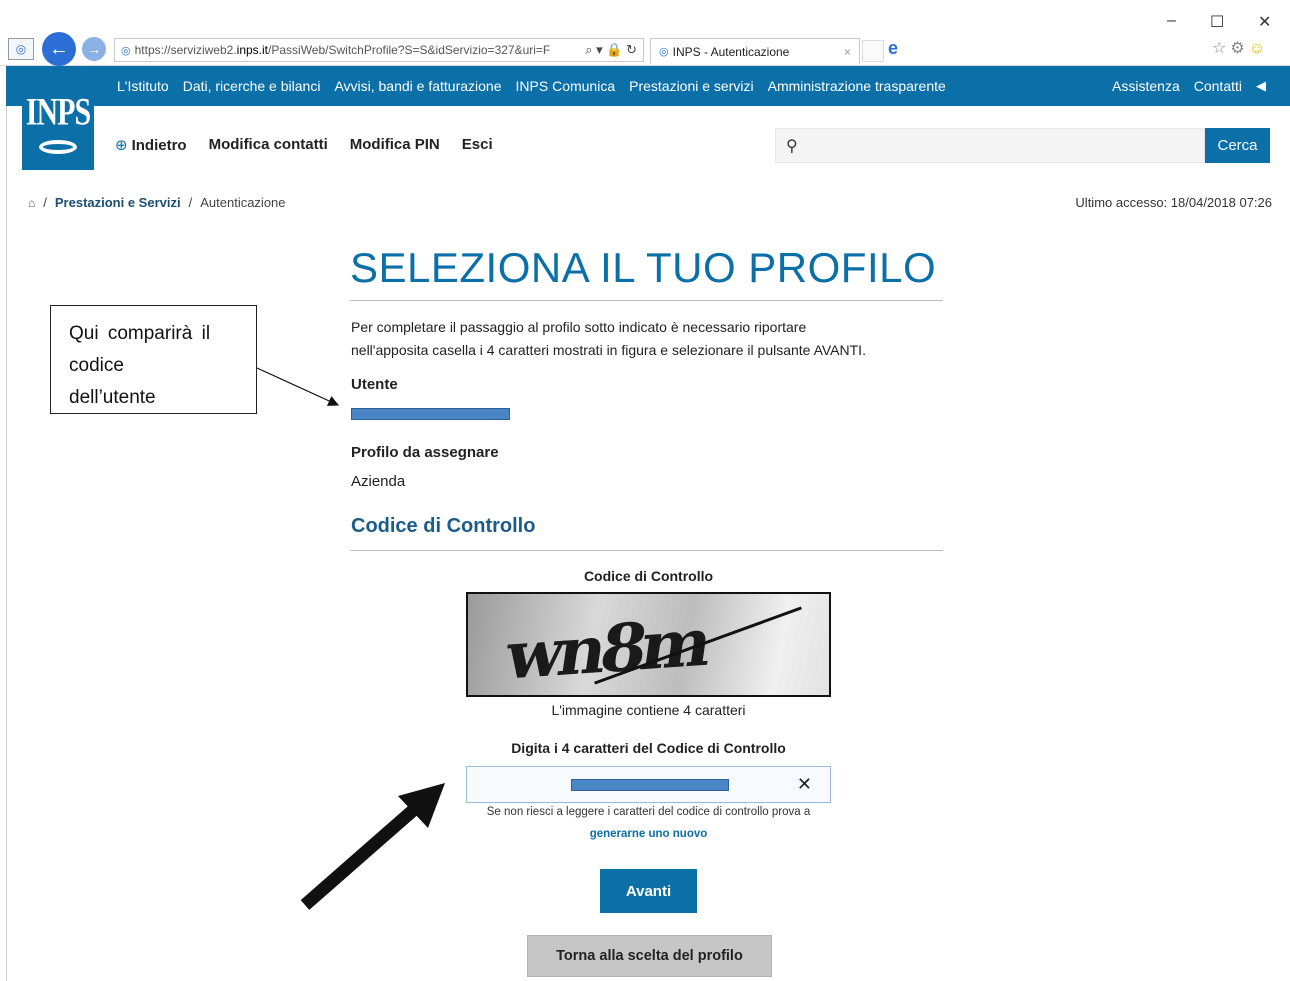 The width and height of the screenshot is (1290, 981). Describe the element at coordinates (31, 203) in the screenshot. I see `home-icon: ⌂` at that location.